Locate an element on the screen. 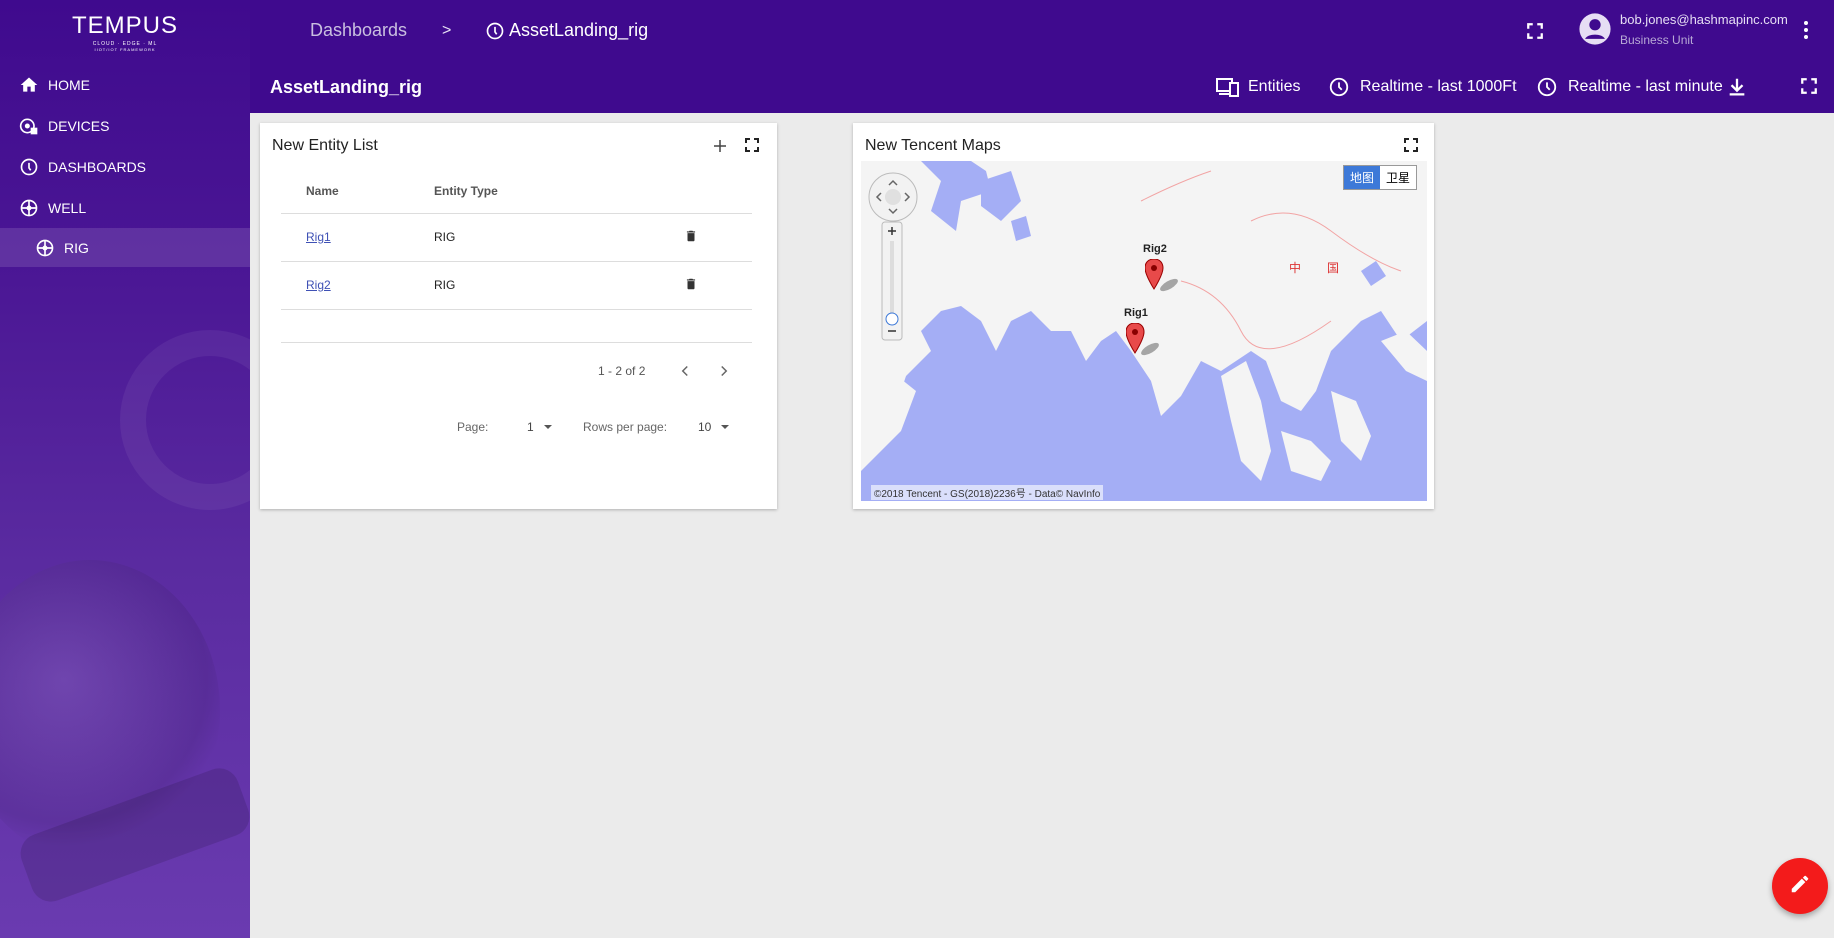 This screenshot has width=1834, height=938. chevron-right-icon is located at coordinates (724, 371).